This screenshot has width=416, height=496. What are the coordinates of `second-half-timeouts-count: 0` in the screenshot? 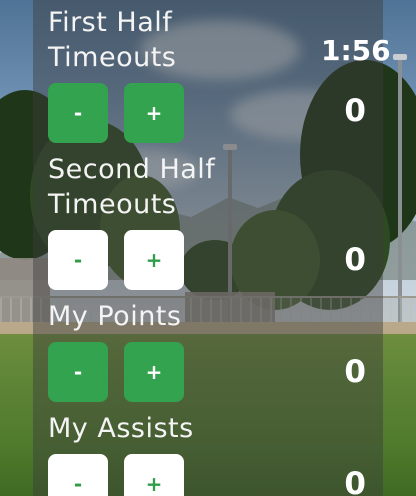 It's located at (355, 260).